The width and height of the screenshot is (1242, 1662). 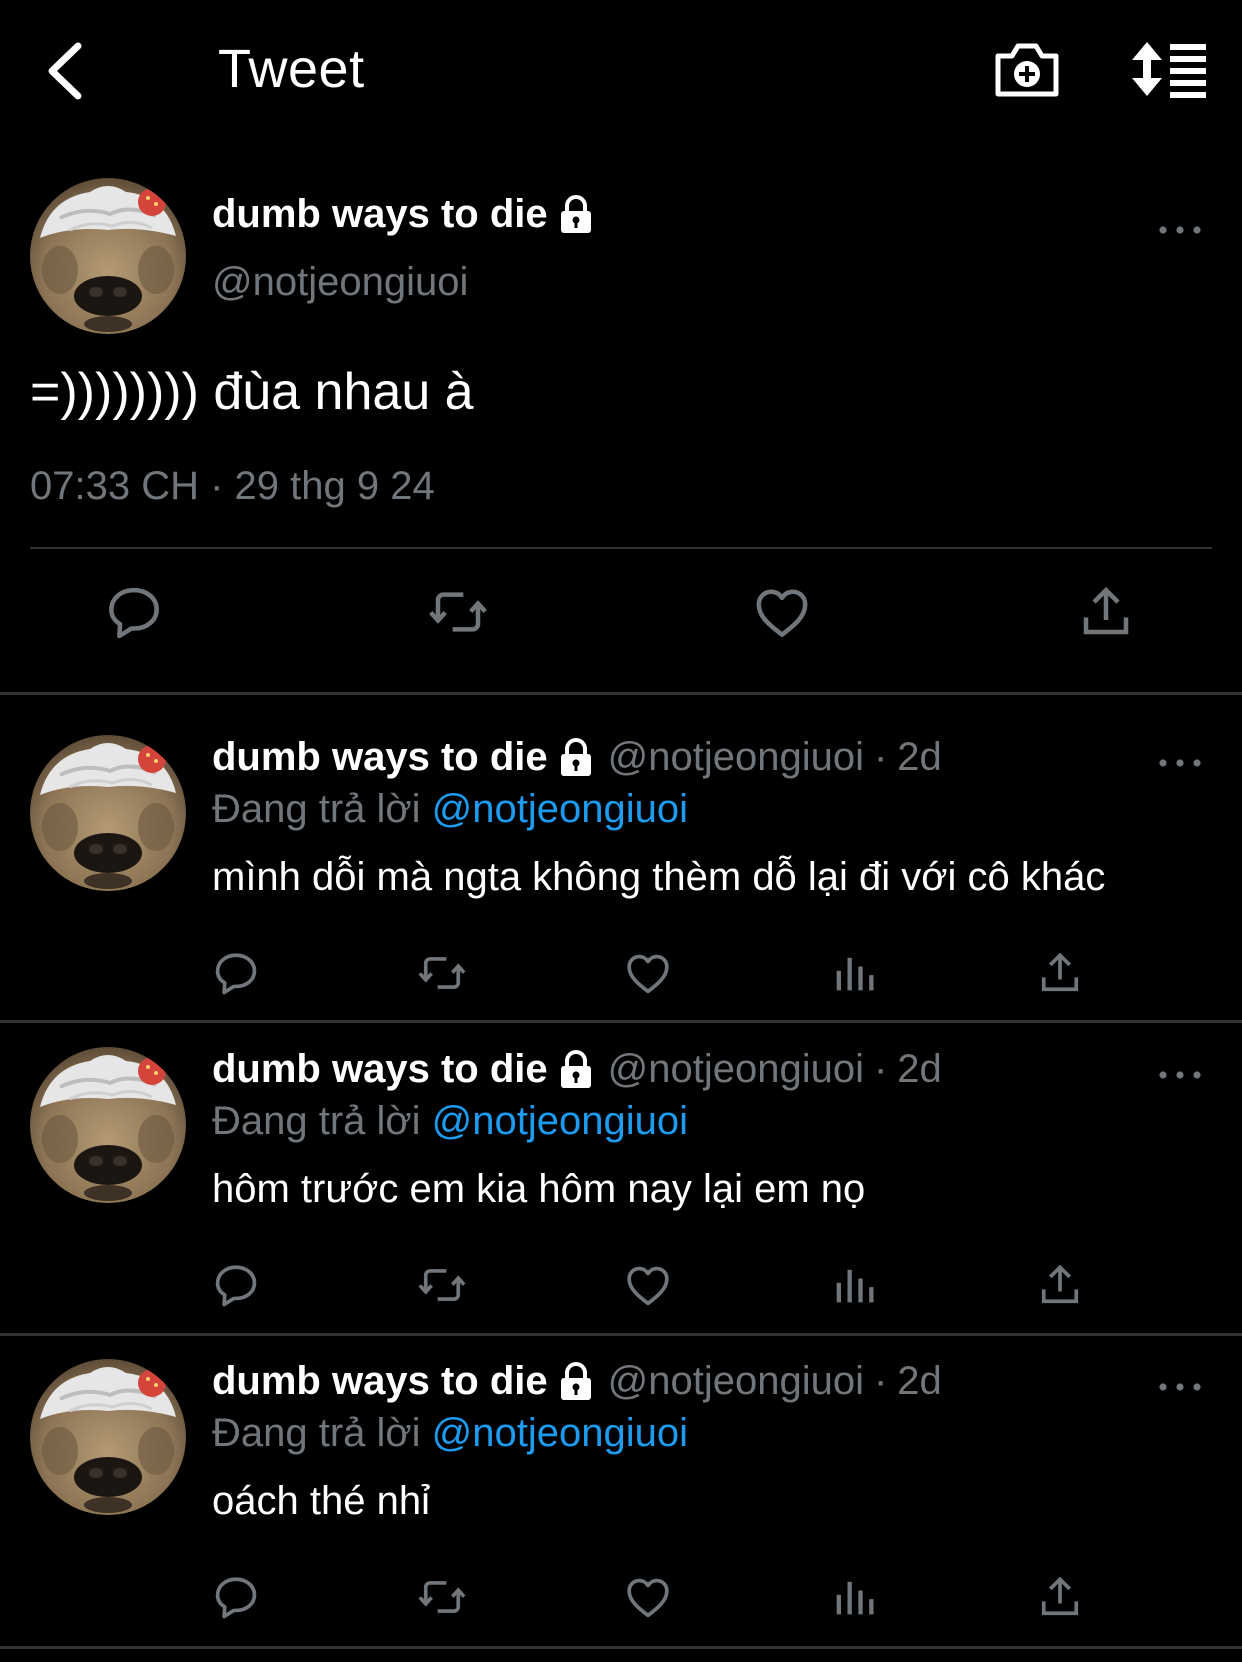 I want to click on reply-text: oách thé nhỉ, so click(x=321, y=1501).